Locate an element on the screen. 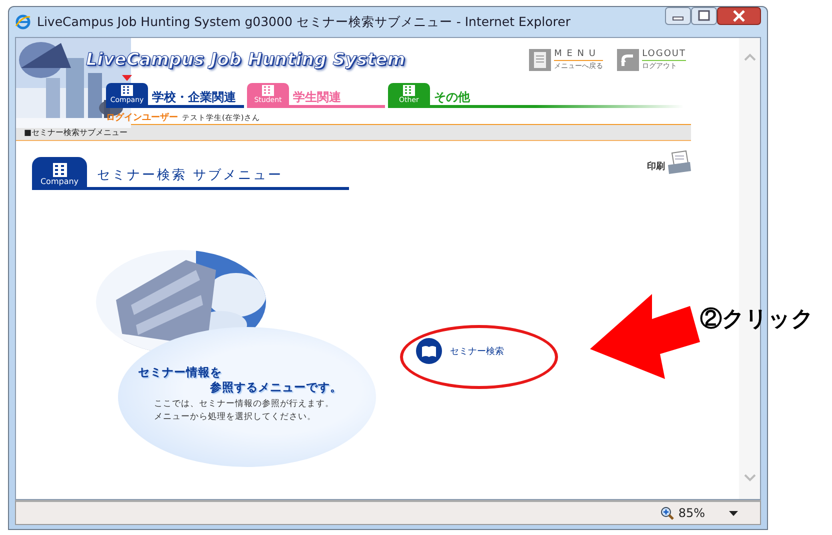  annotation-label: ②クリック is located at coordinates (757, 319).